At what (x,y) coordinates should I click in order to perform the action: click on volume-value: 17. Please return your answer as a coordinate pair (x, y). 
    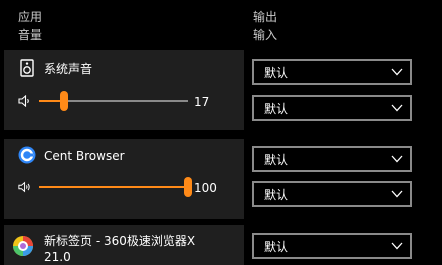
    Looking at the image, I should click on (202, 102).